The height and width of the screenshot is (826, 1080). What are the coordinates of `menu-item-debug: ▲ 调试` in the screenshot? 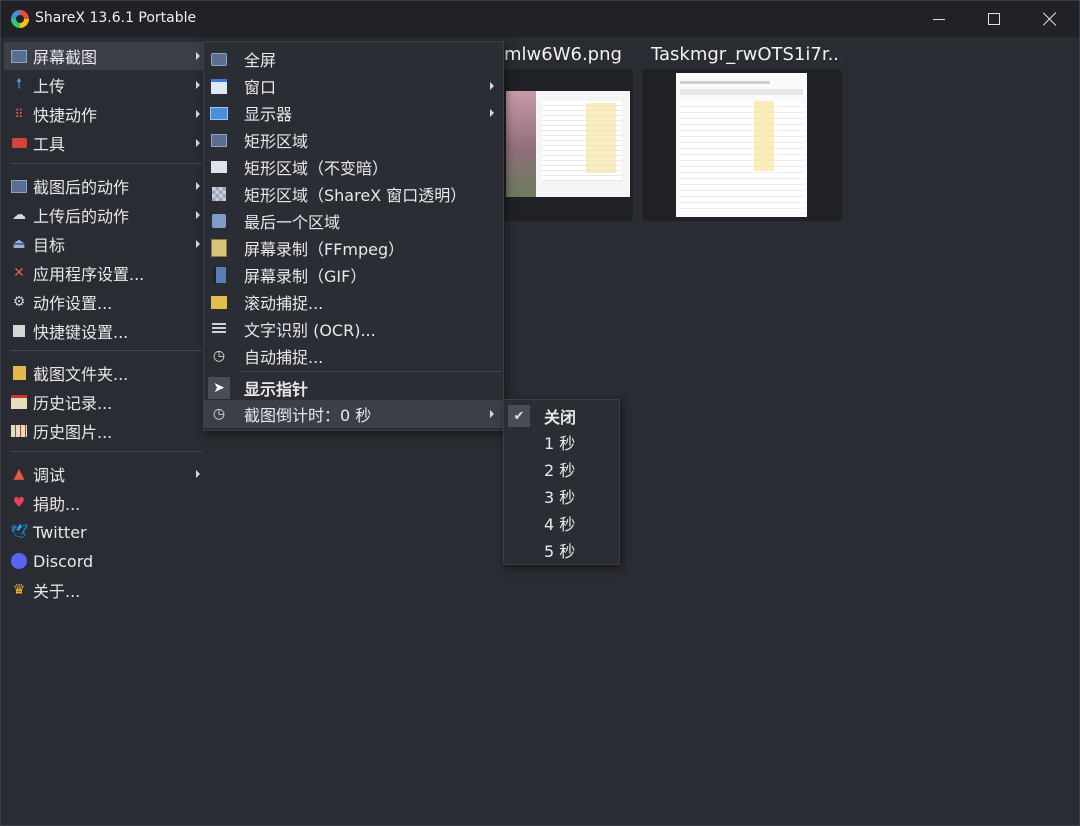 It's located at (104, 474).